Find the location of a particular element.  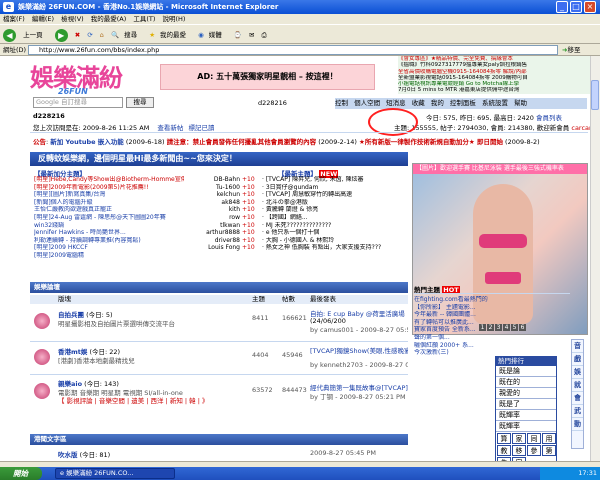

side-tab: 動 is located at coordinates (577, 424).